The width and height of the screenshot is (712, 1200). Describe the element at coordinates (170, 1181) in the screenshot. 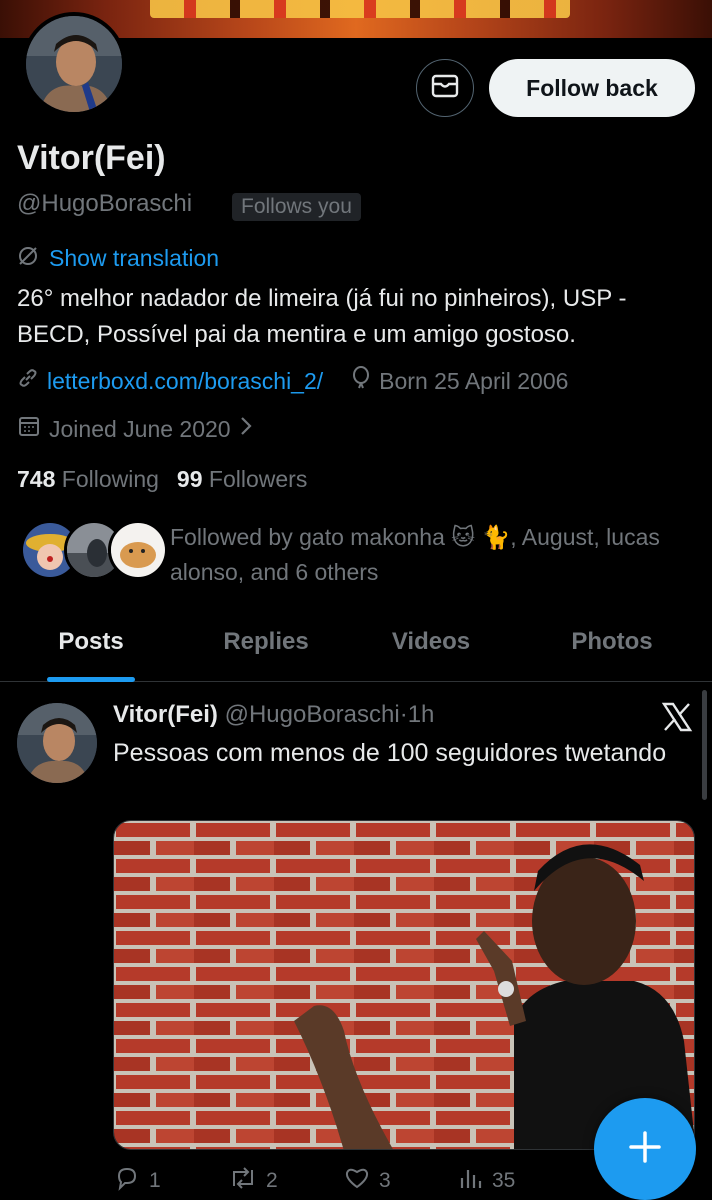

I see `reply-button: 1` at that location.